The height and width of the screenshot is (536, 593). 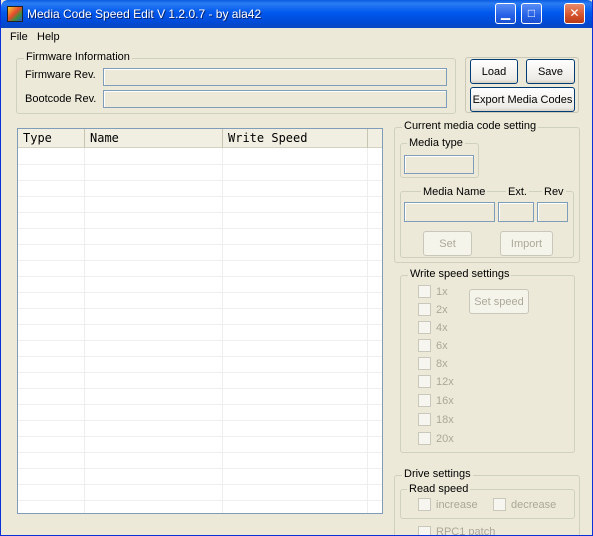 I want to click on menu-file: File, so click(x=19, y=37).